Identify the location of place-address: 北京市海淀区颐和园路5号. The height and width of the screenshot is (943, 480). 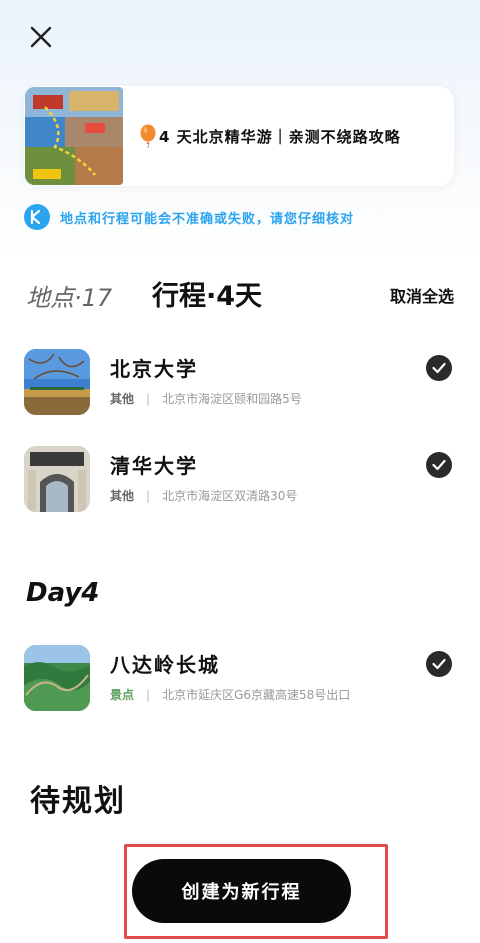
(232, 399).